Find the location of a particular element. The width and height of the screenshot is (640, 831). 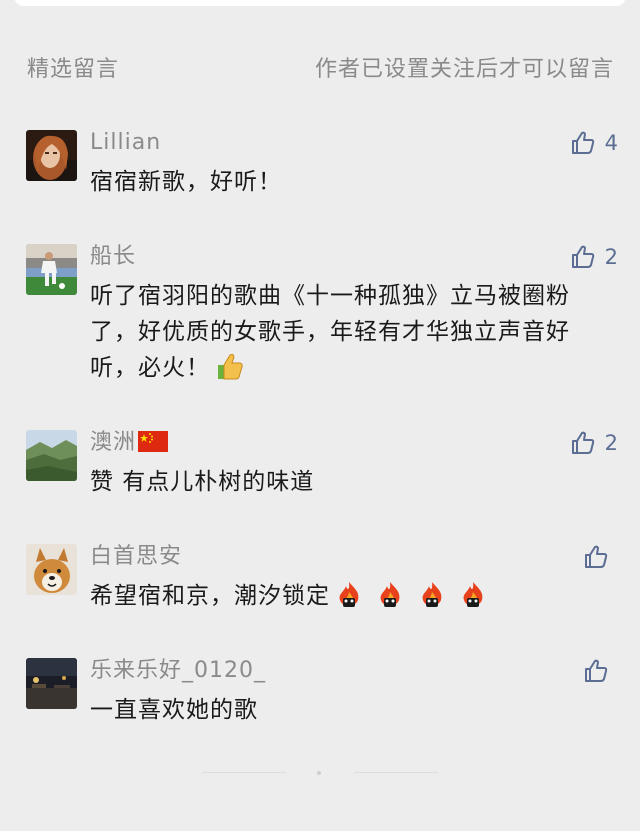

comment-text-block: 希望宿和京，潮汐锁定 is located at coordinates (351, 599).